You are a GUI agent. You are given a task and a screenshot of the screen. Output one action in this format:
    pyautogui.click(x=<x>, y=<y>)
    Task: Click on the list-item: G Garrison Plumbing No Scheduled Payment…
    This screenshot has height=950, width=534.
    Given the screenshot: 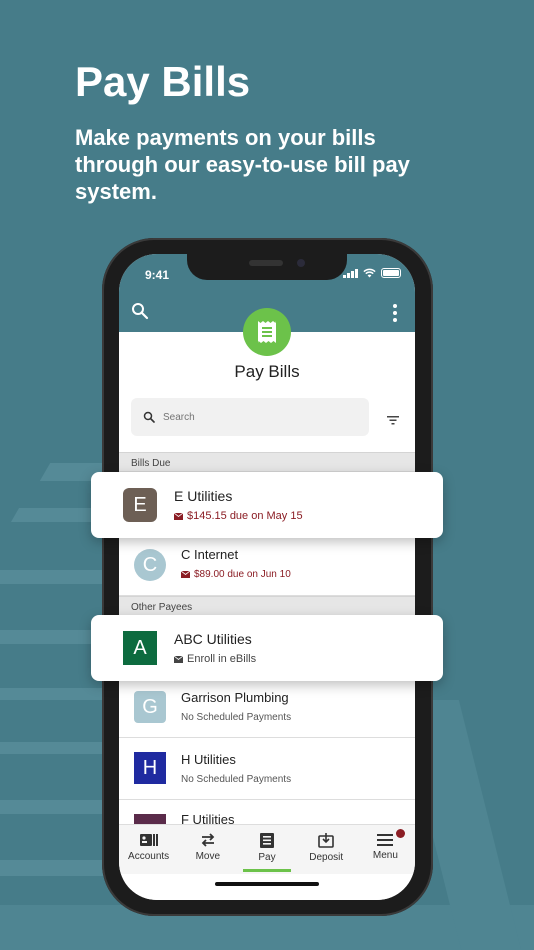 What is the action you would take?
    pyautogui.click(x=267, y=709)
    